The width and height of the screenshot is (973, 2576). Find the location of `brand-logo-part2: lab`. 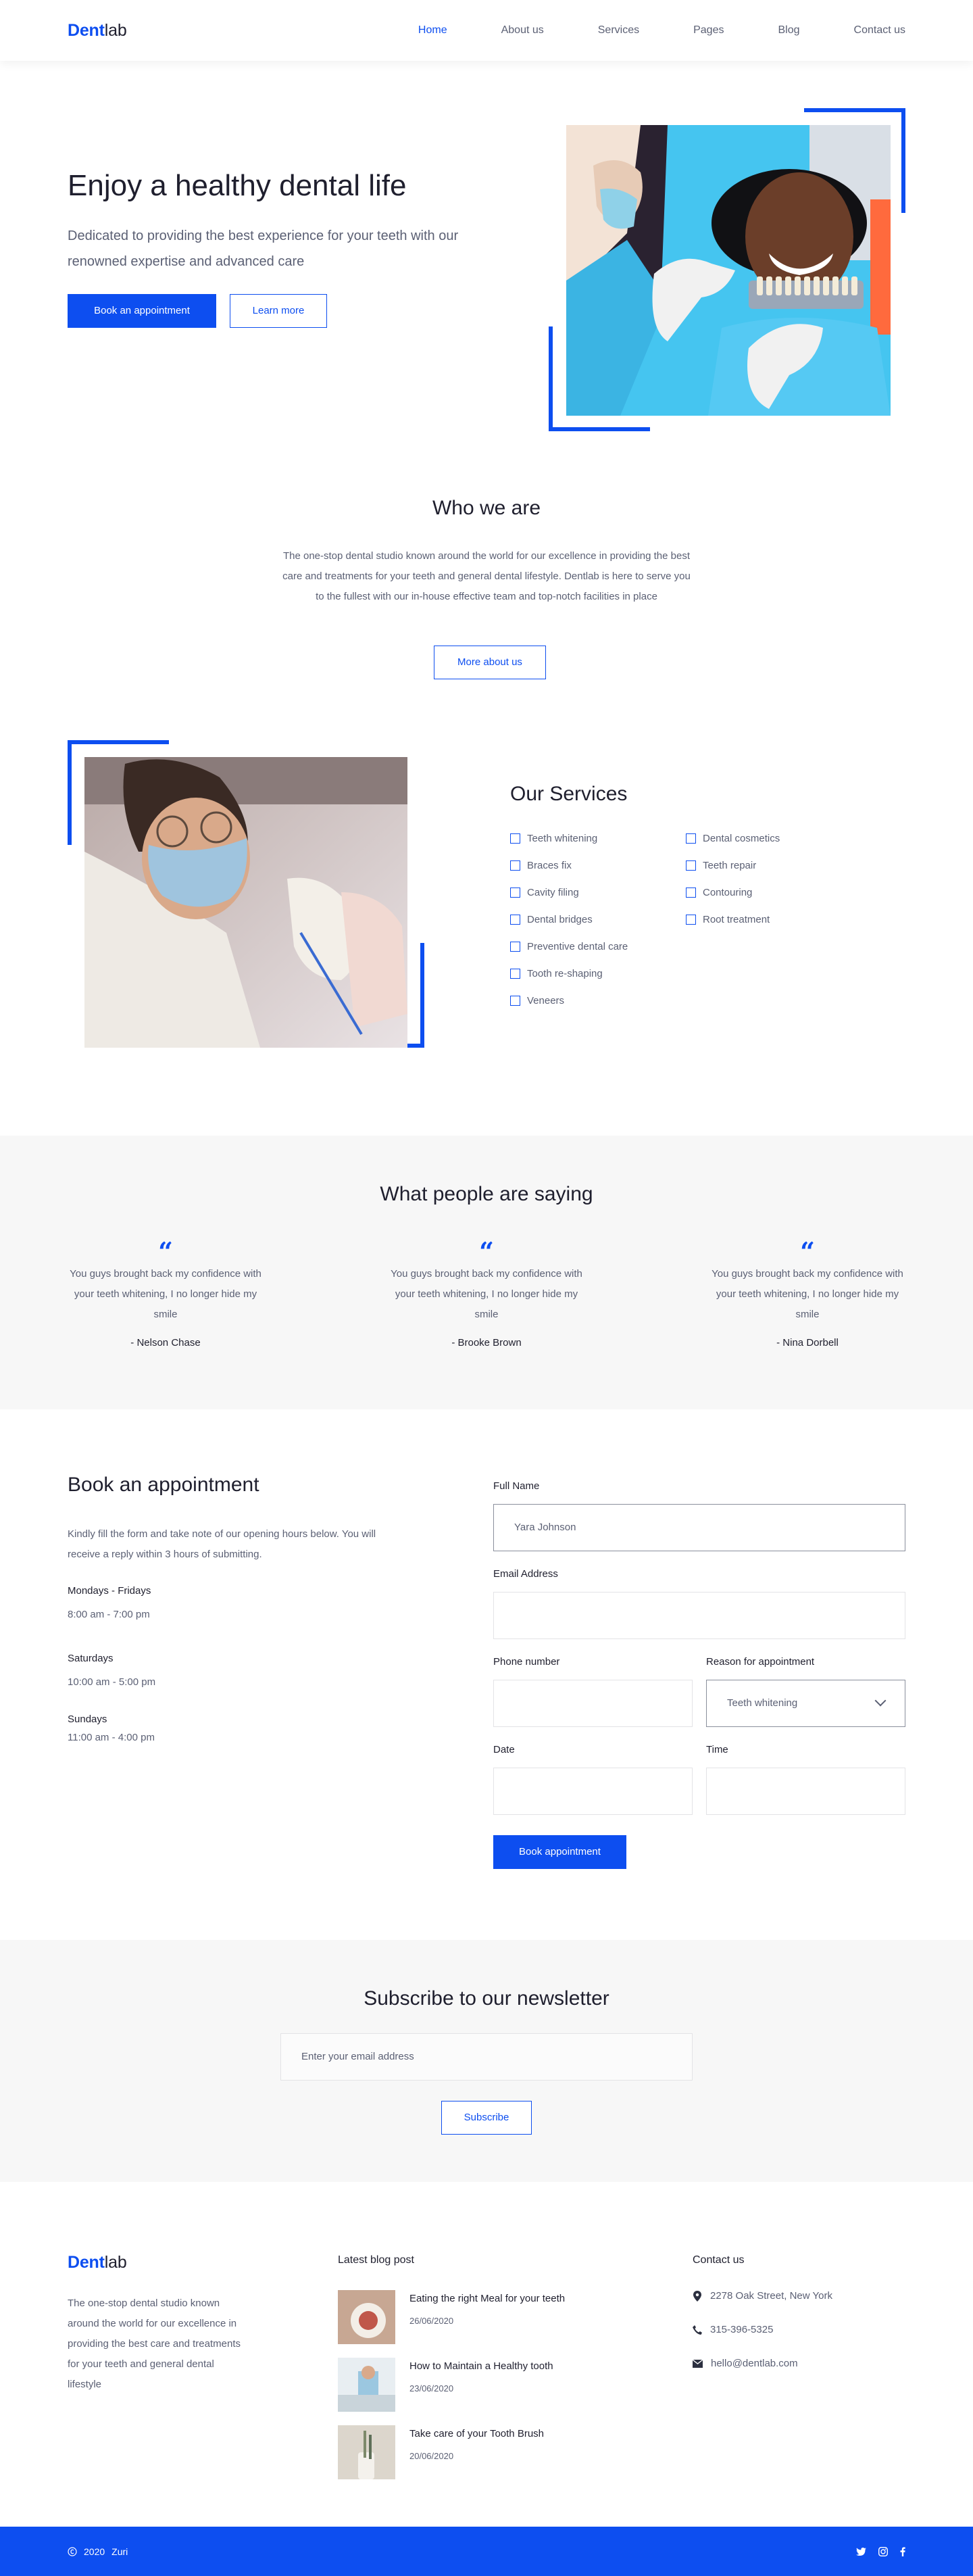

brand-logo-part2: lab is located at coordinates (116, 2262).